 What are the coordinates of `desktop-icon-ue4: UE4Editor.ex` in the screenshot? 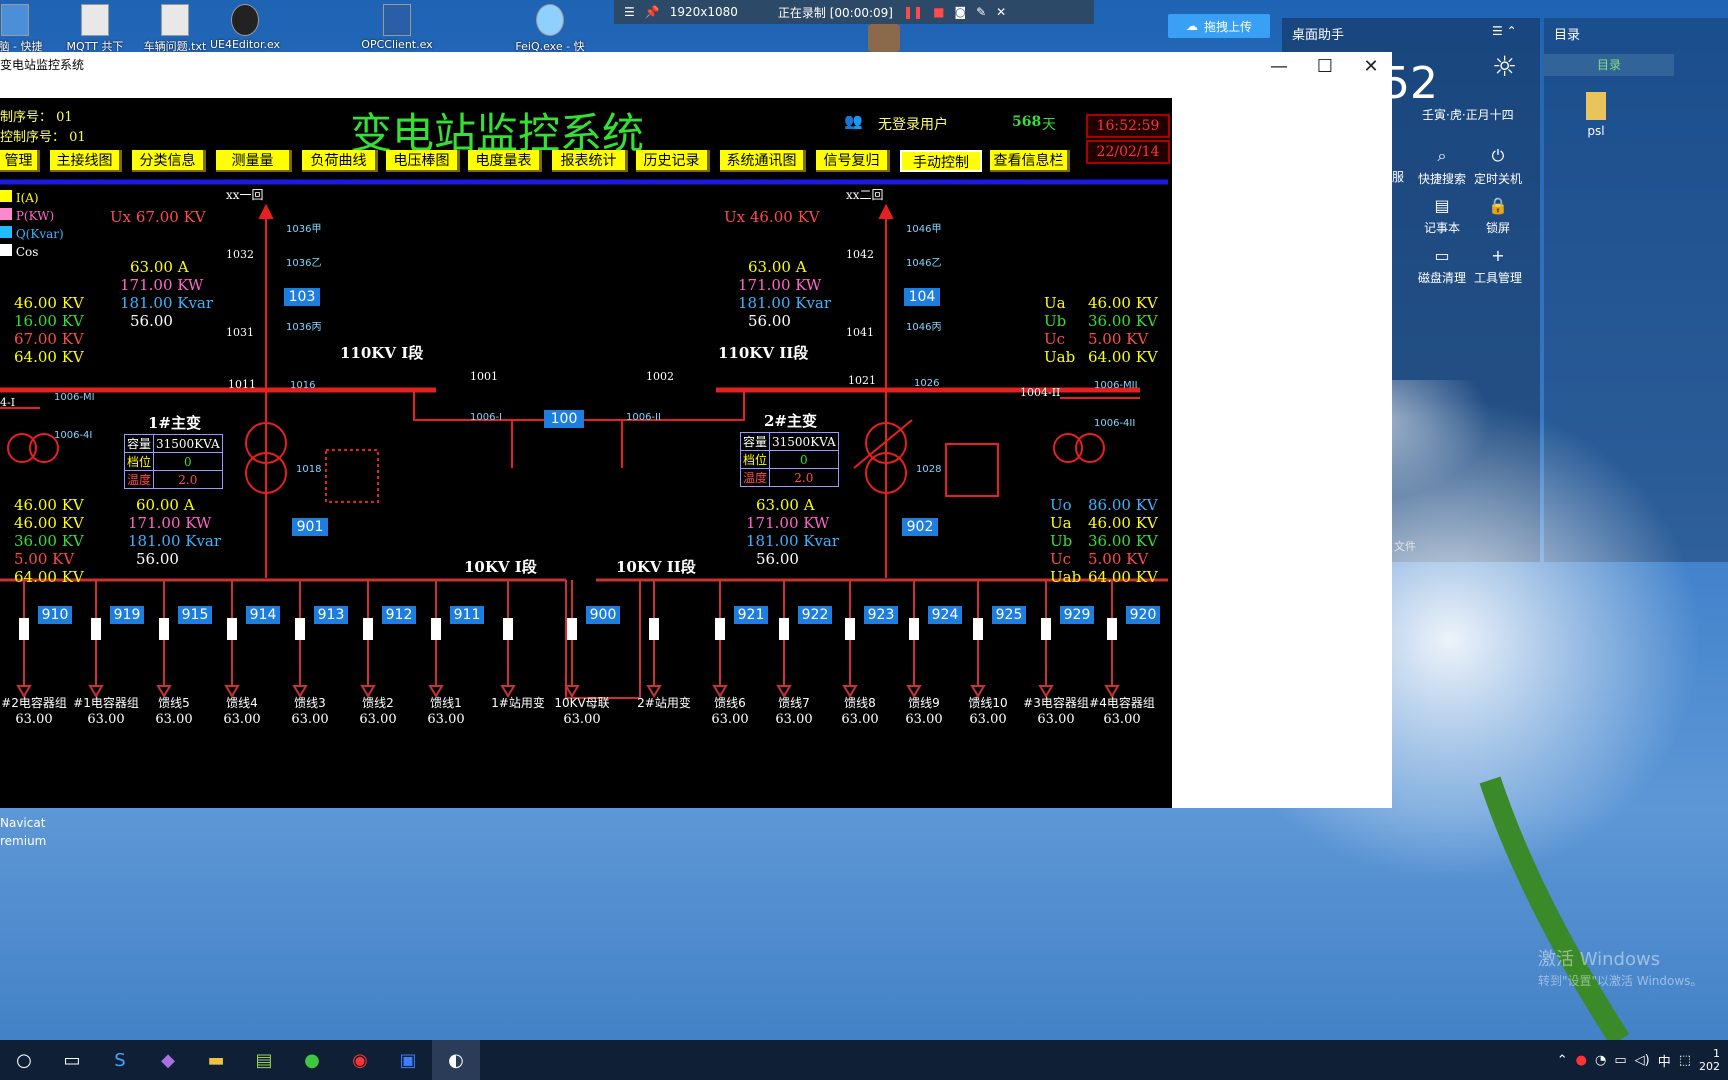 It's located at (245, 27).